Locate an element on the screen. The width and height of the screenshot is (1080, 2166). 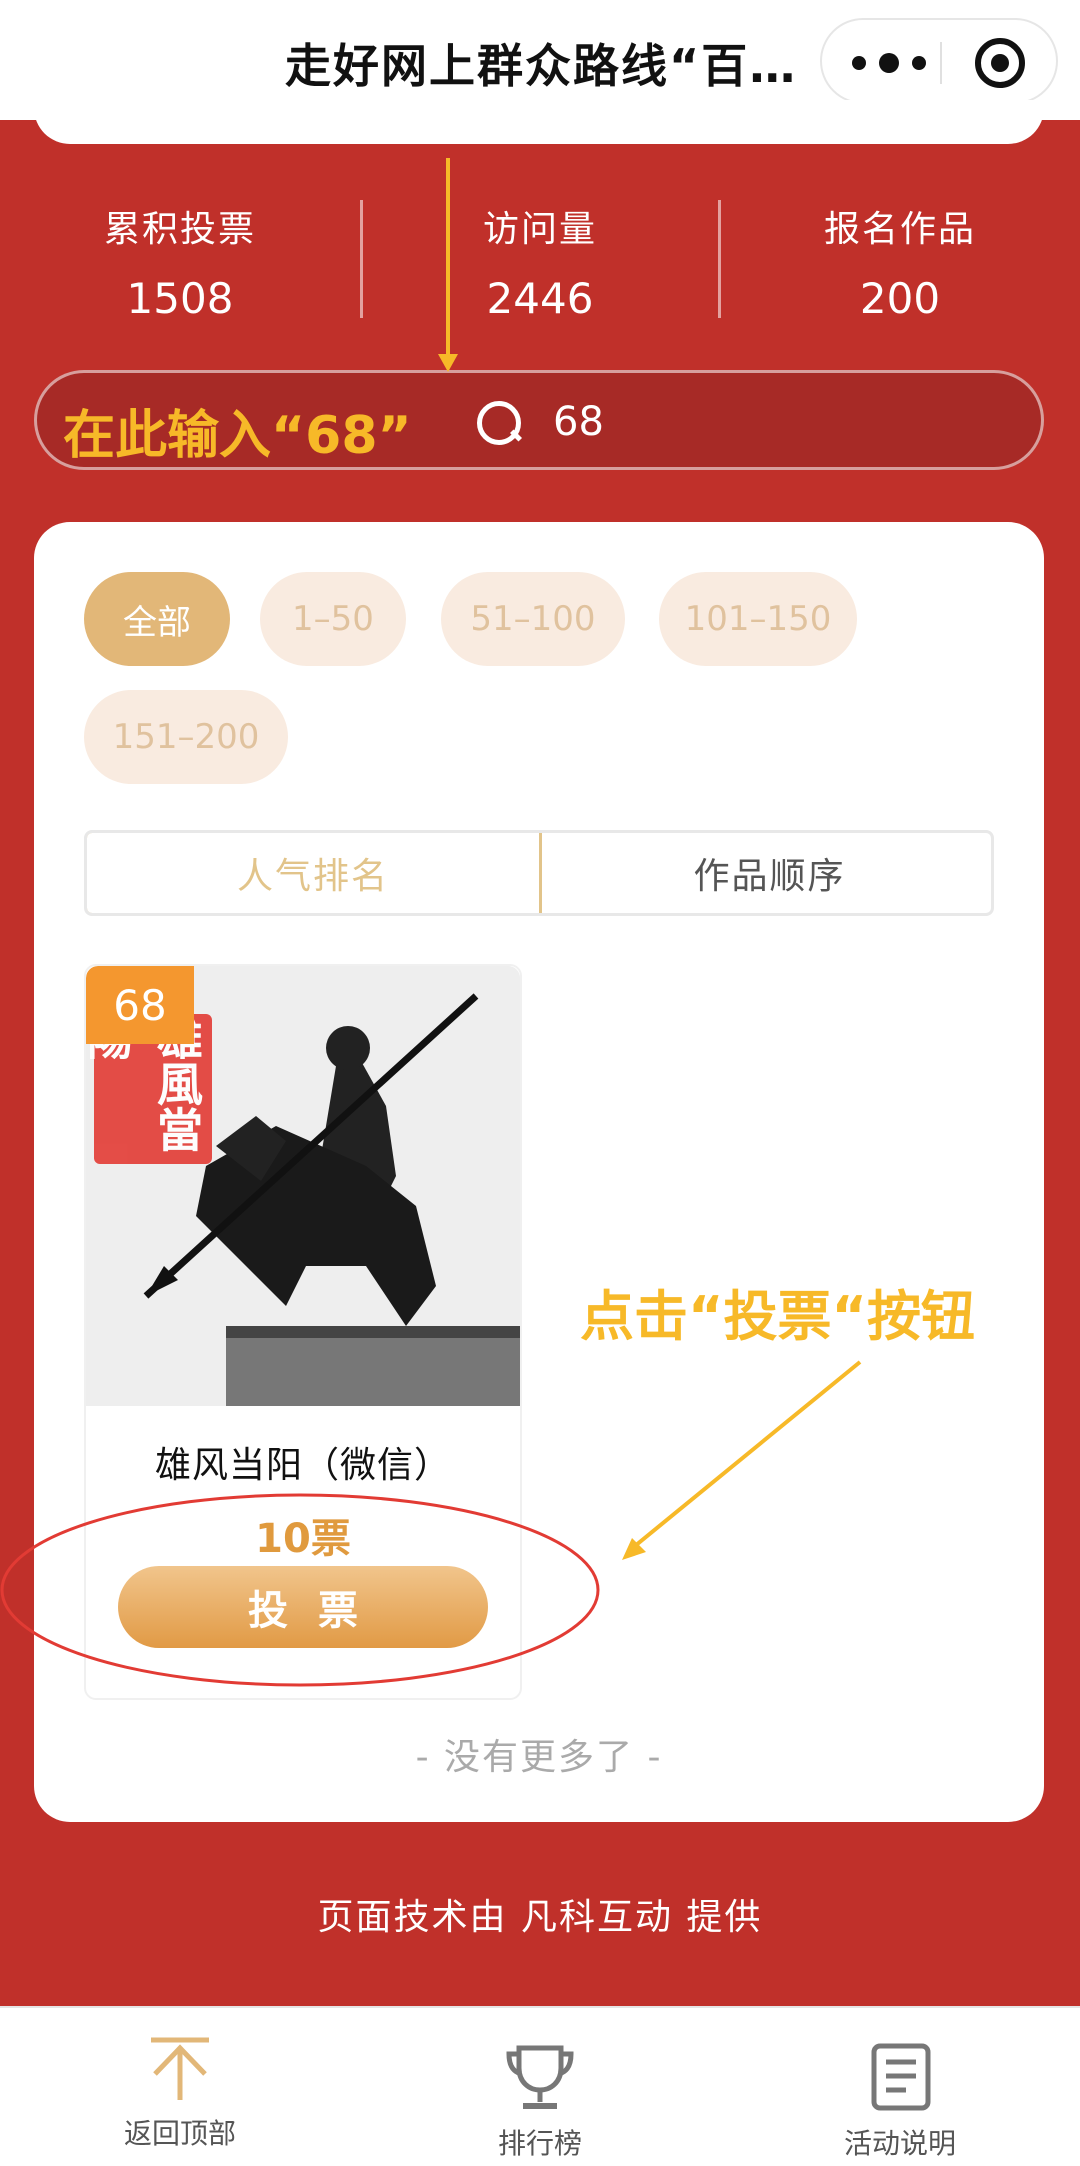
nav-label: 返回顶部 is located at coordinates (179, 2133).